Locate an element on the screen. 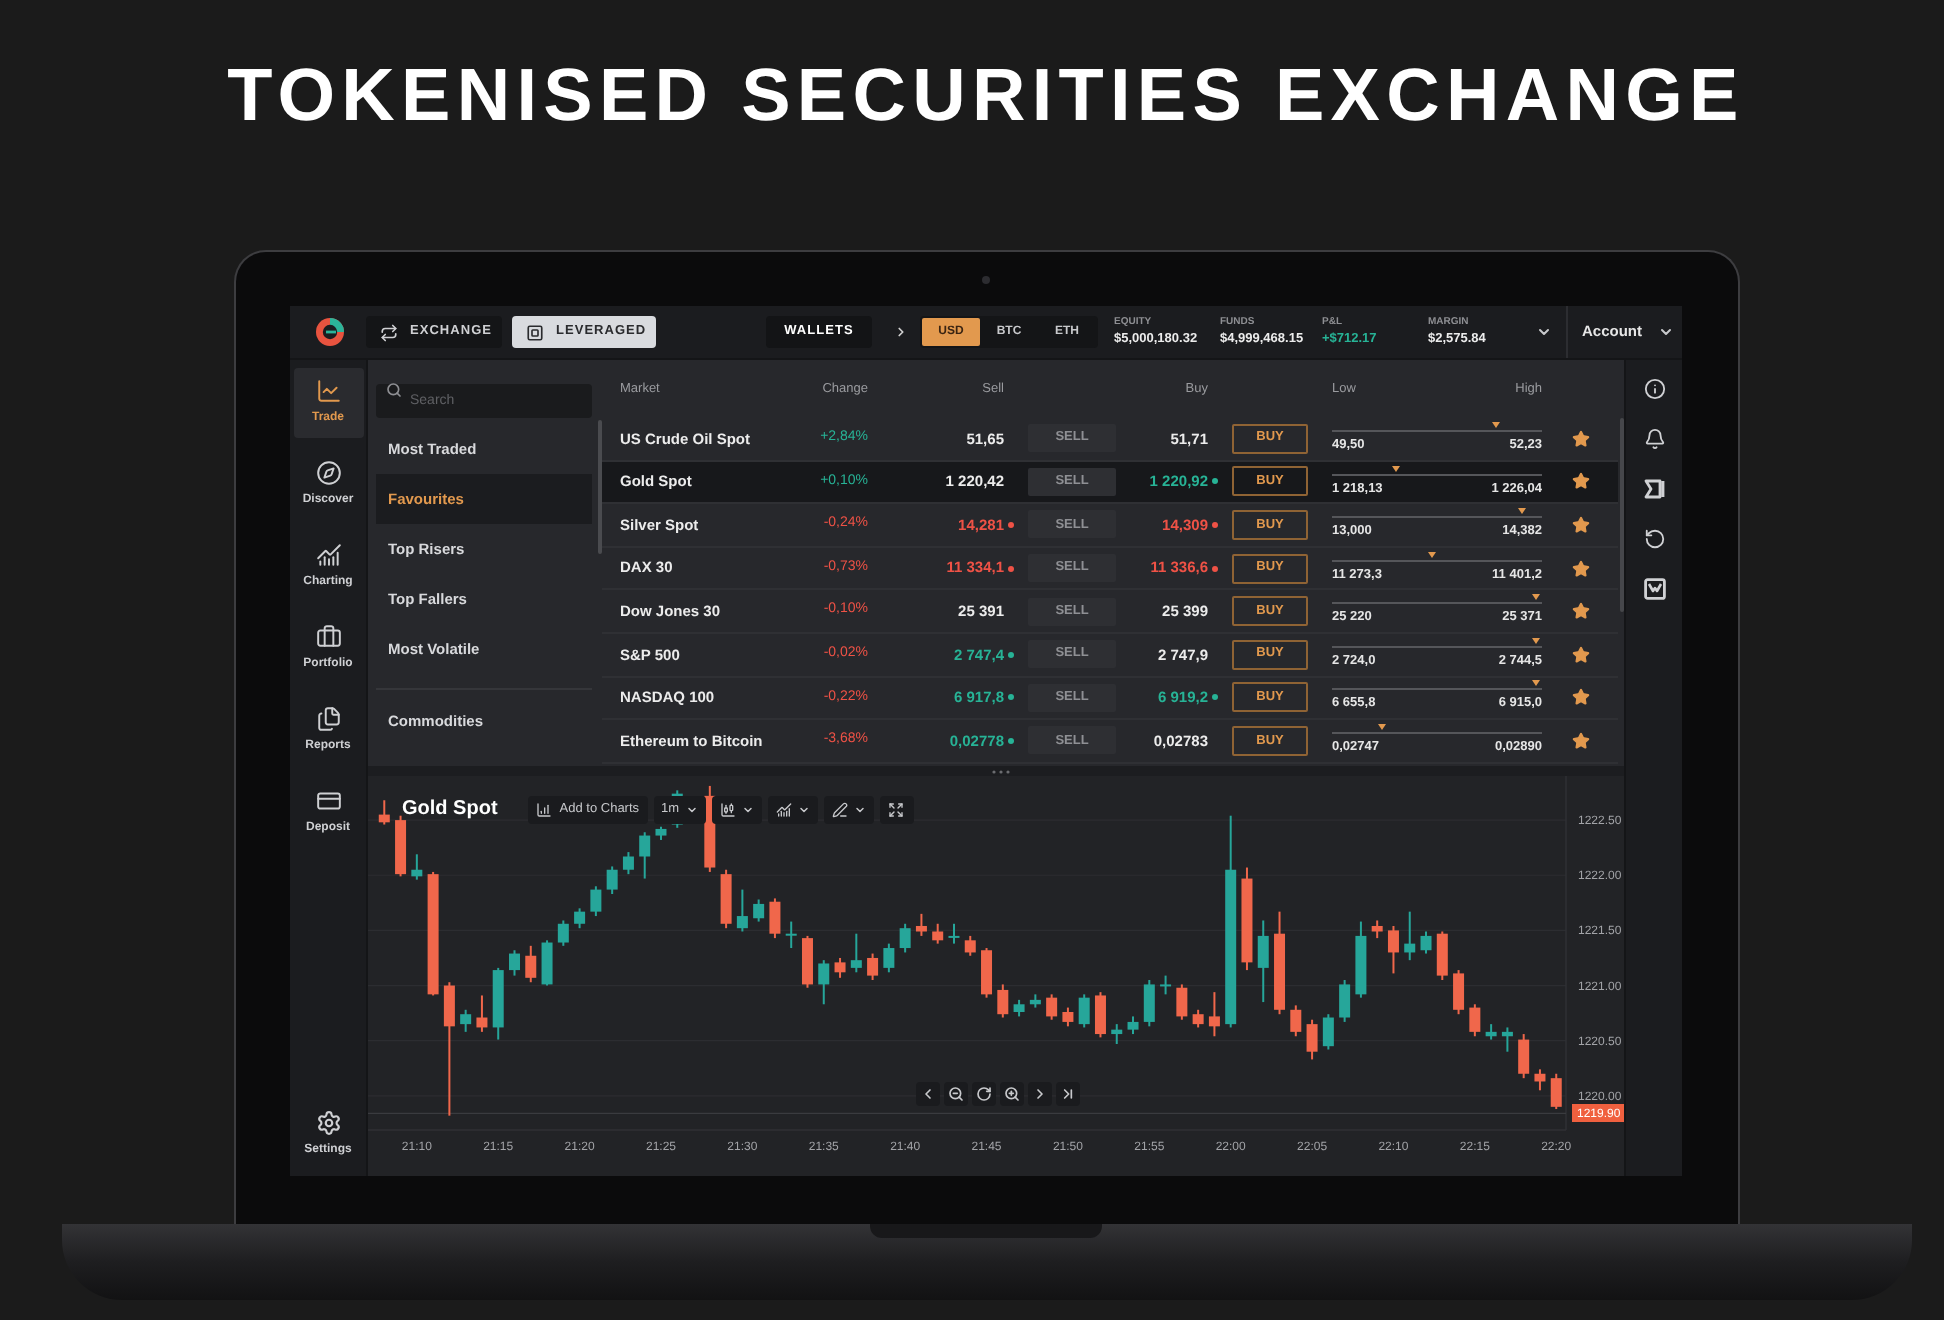 This screenshot has height=1320, width=1944. ring-logo-icon is located at coordinates (330, 332).